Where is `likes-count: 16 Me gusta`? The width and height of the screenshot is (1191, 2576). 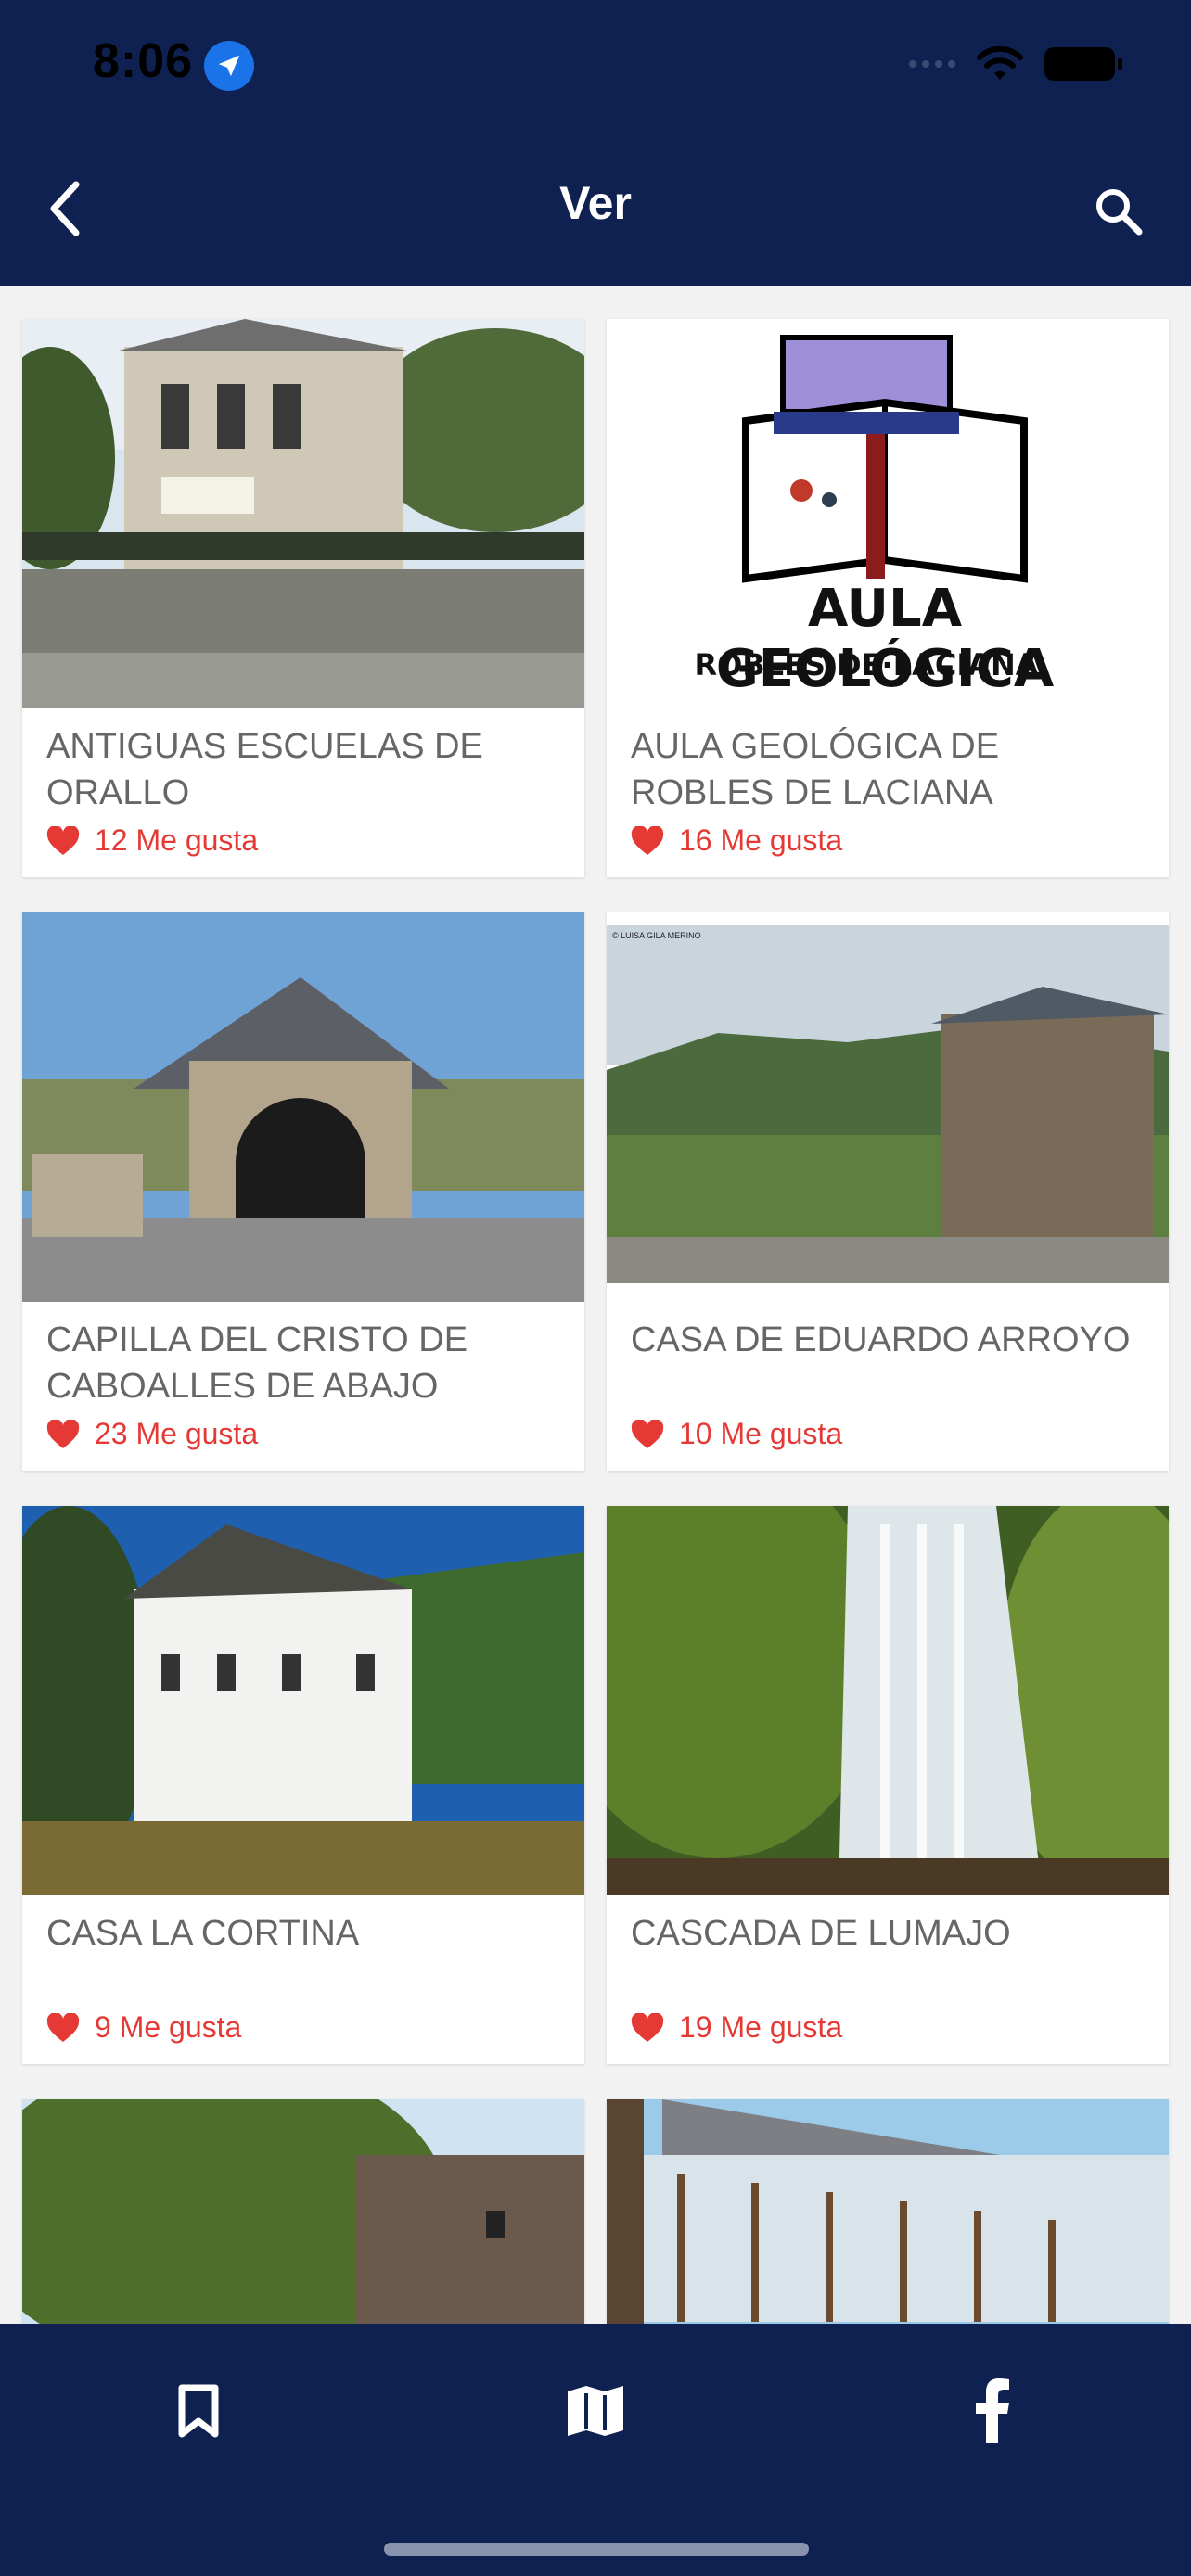 likes-count: 16 Me gusta is located at coordinates (736, 840).